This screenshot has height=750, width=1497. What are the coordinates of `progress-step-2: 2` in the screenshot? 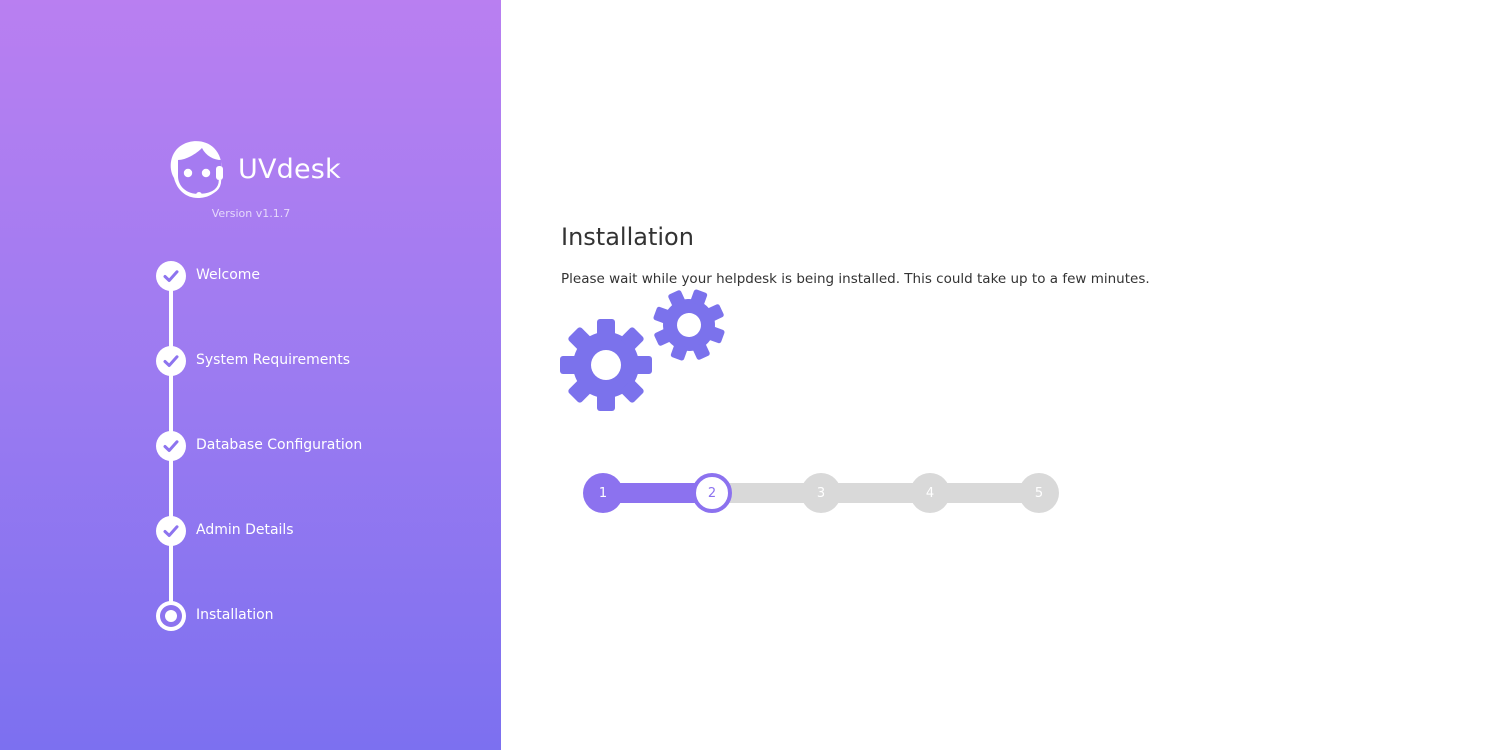 It's located at (712, 493).